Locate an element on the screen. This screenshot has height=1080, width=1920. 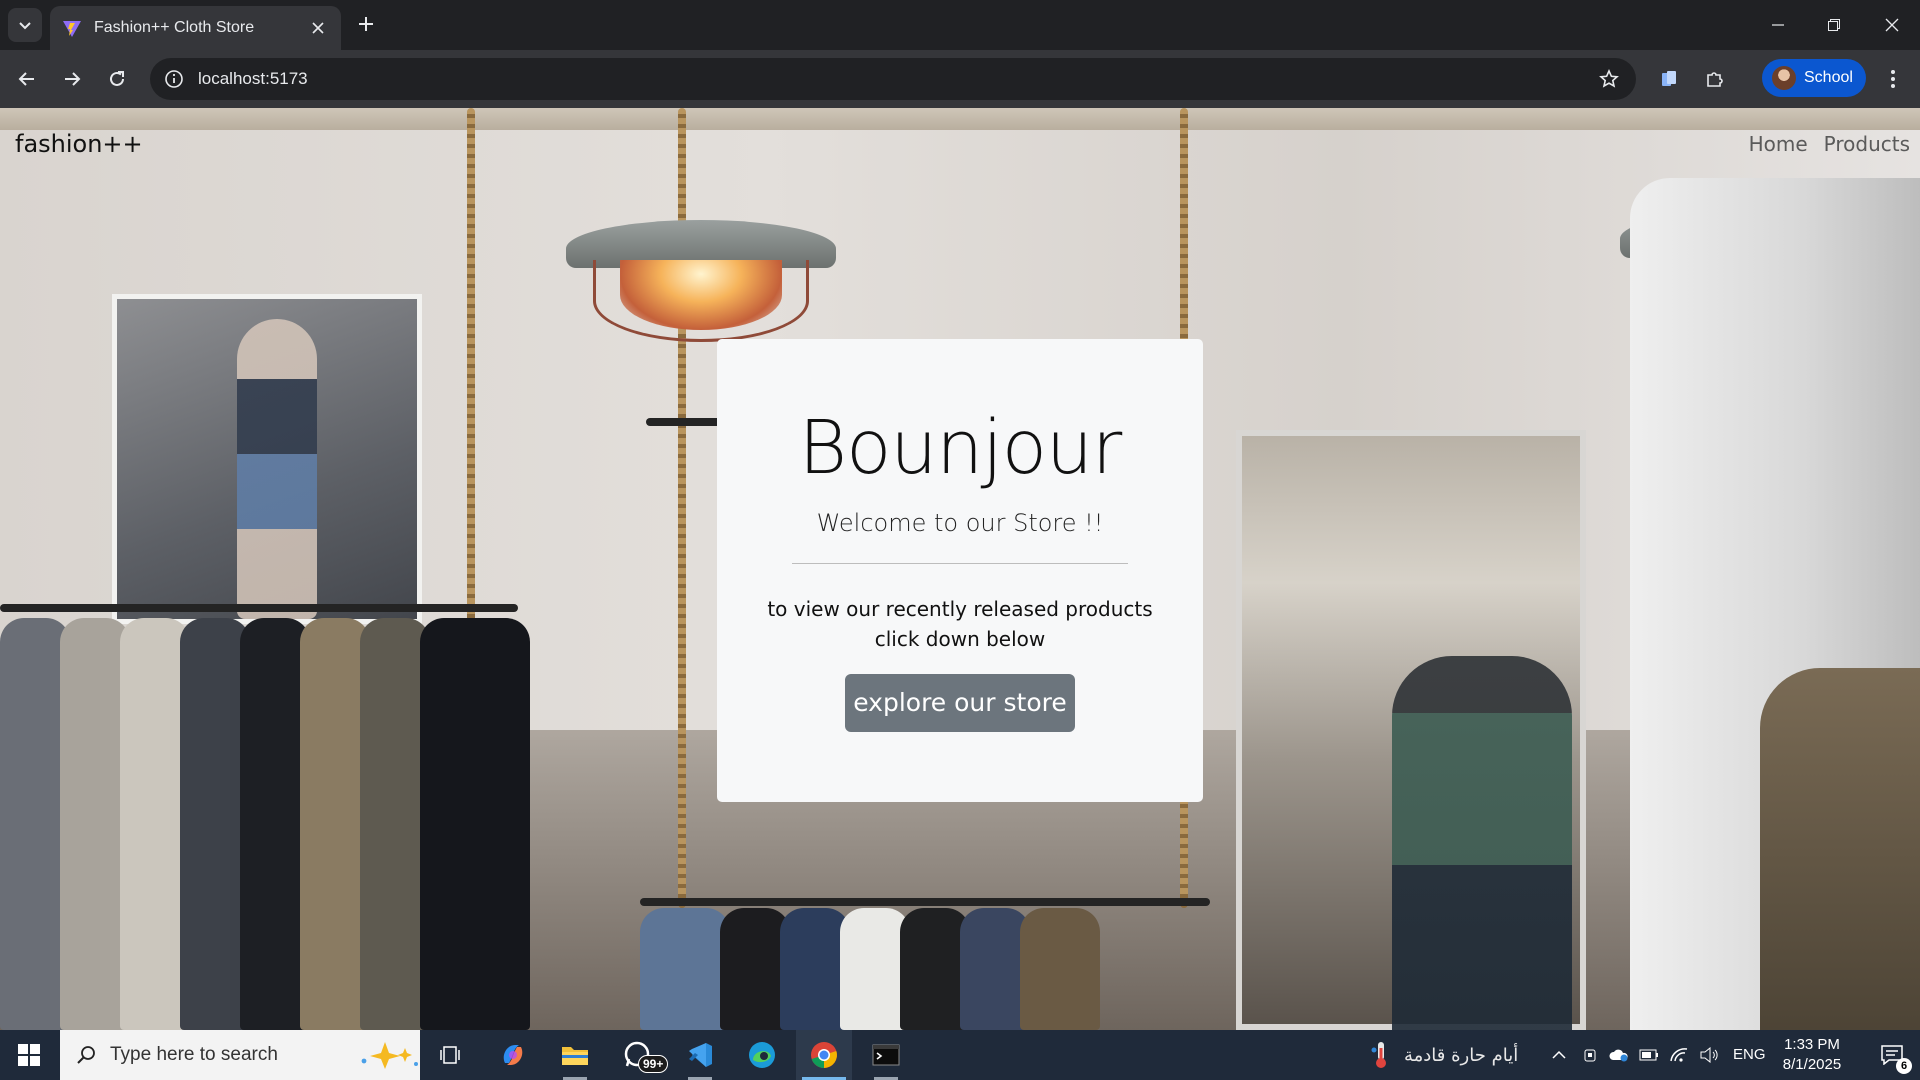
whatsapp-button: 99+ is located at coordinates (639, 1055).